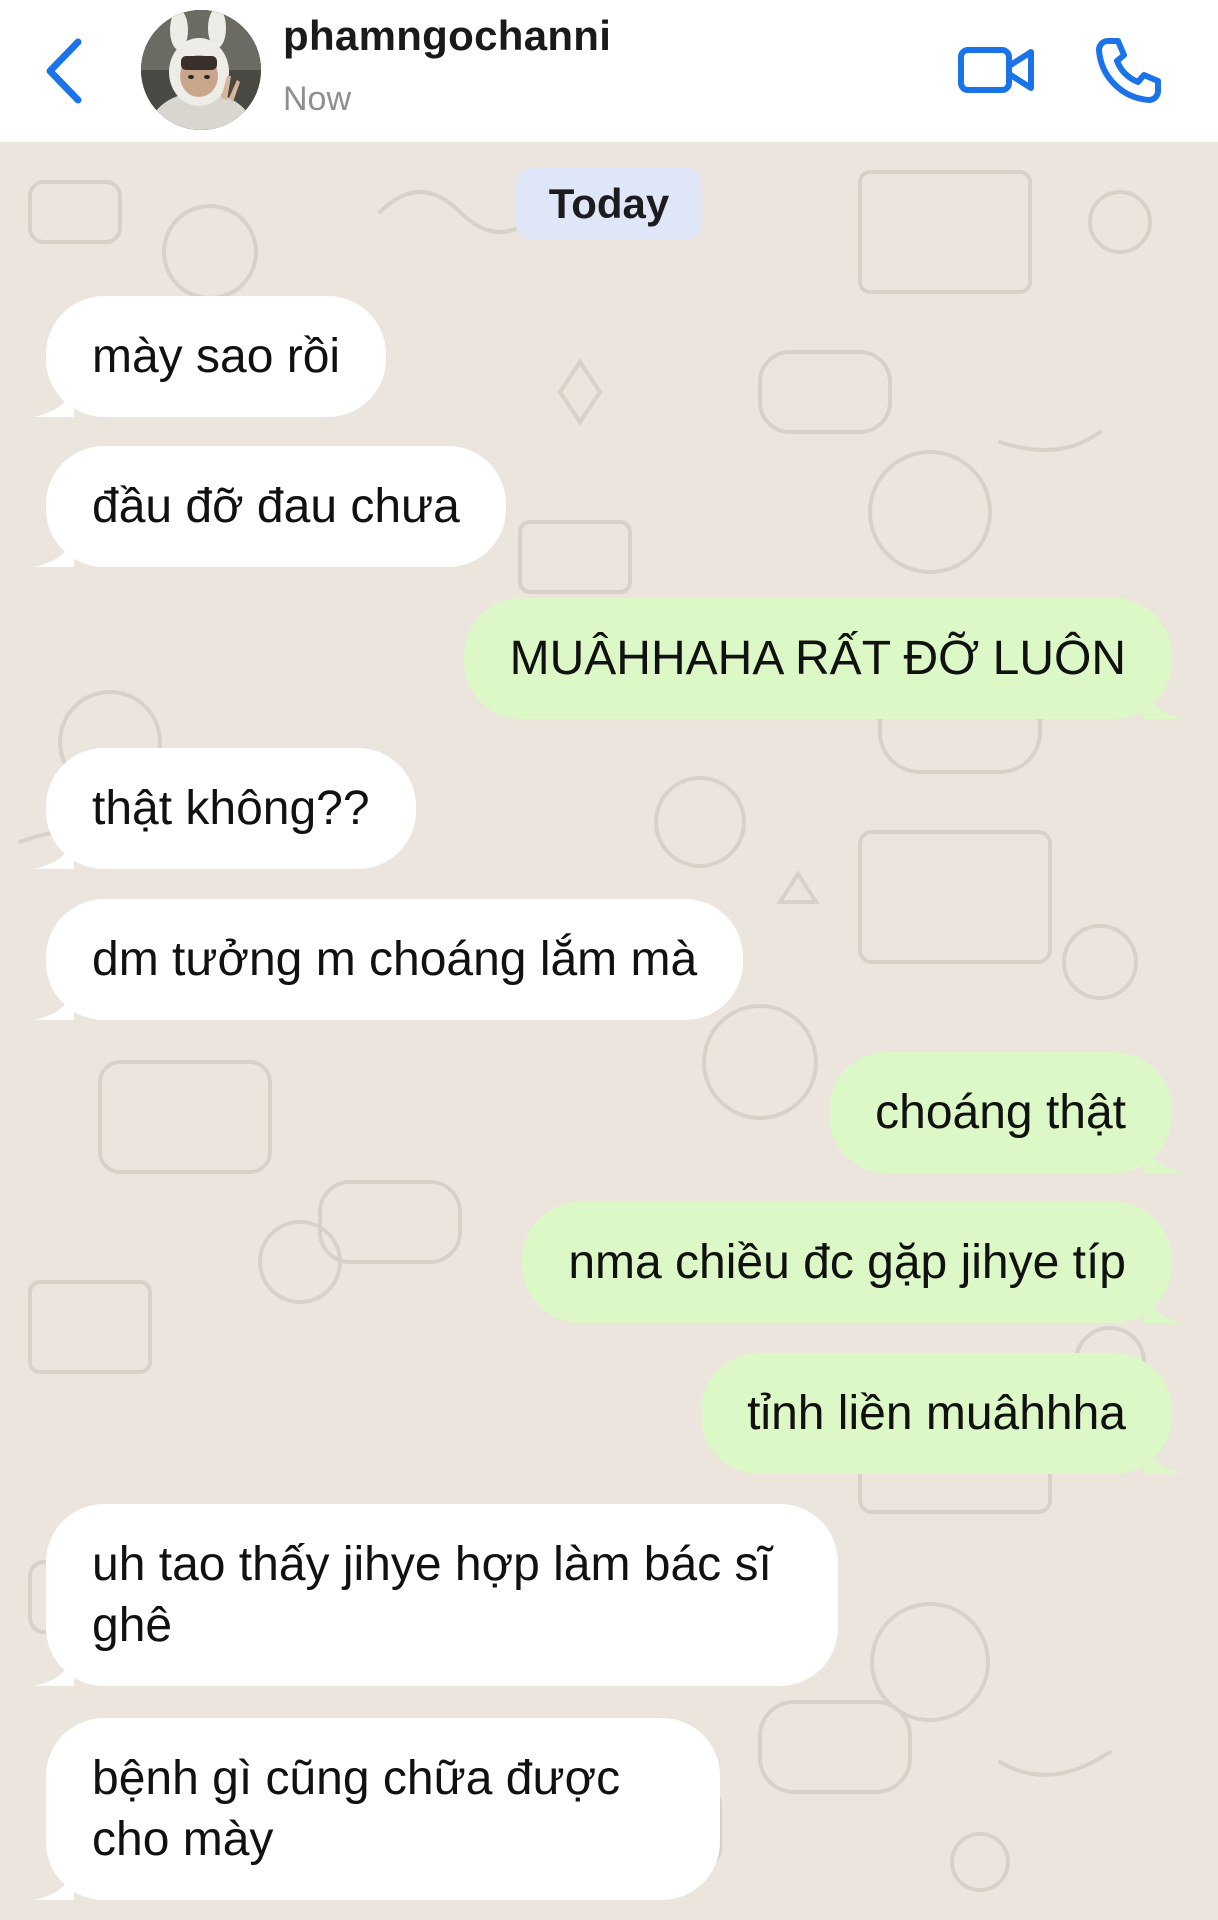 Image resolution: width=1218 pixels, height=1920 pixels. What do you see at coordinates (276, 506) in the screenshot?
I see `message-bubble-incoming: đầu đỡ đau chưa` at bounding box center [276, 506].